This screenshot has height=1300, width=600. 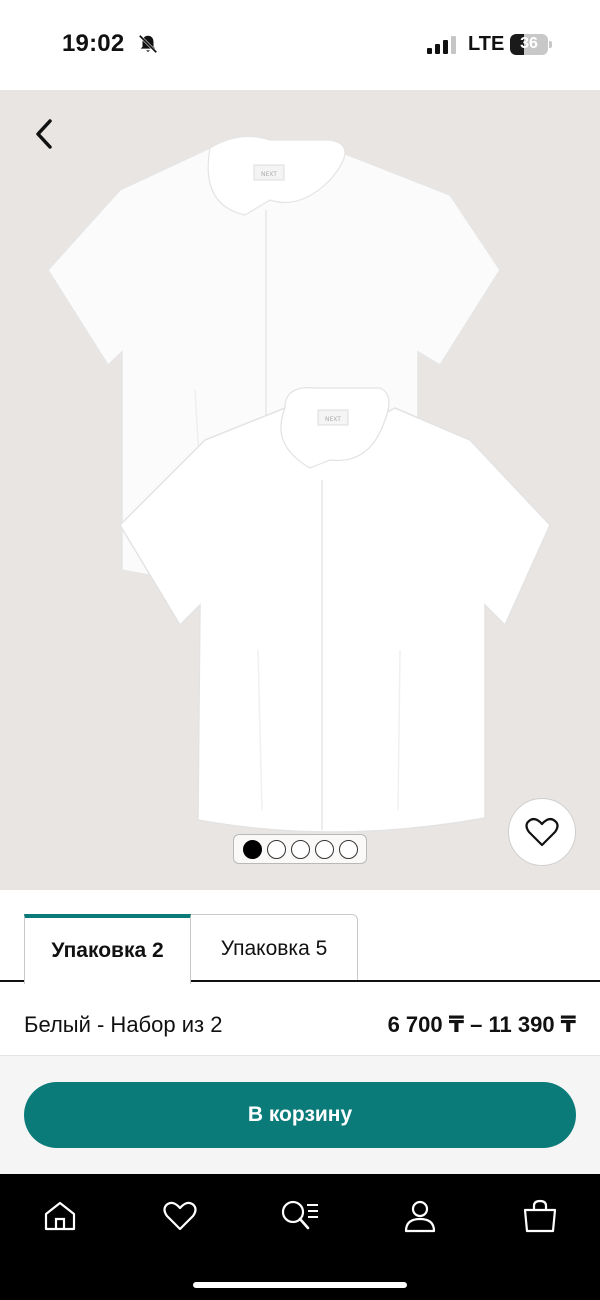 I want to click on nav-search, so click(x=300, y=1216).